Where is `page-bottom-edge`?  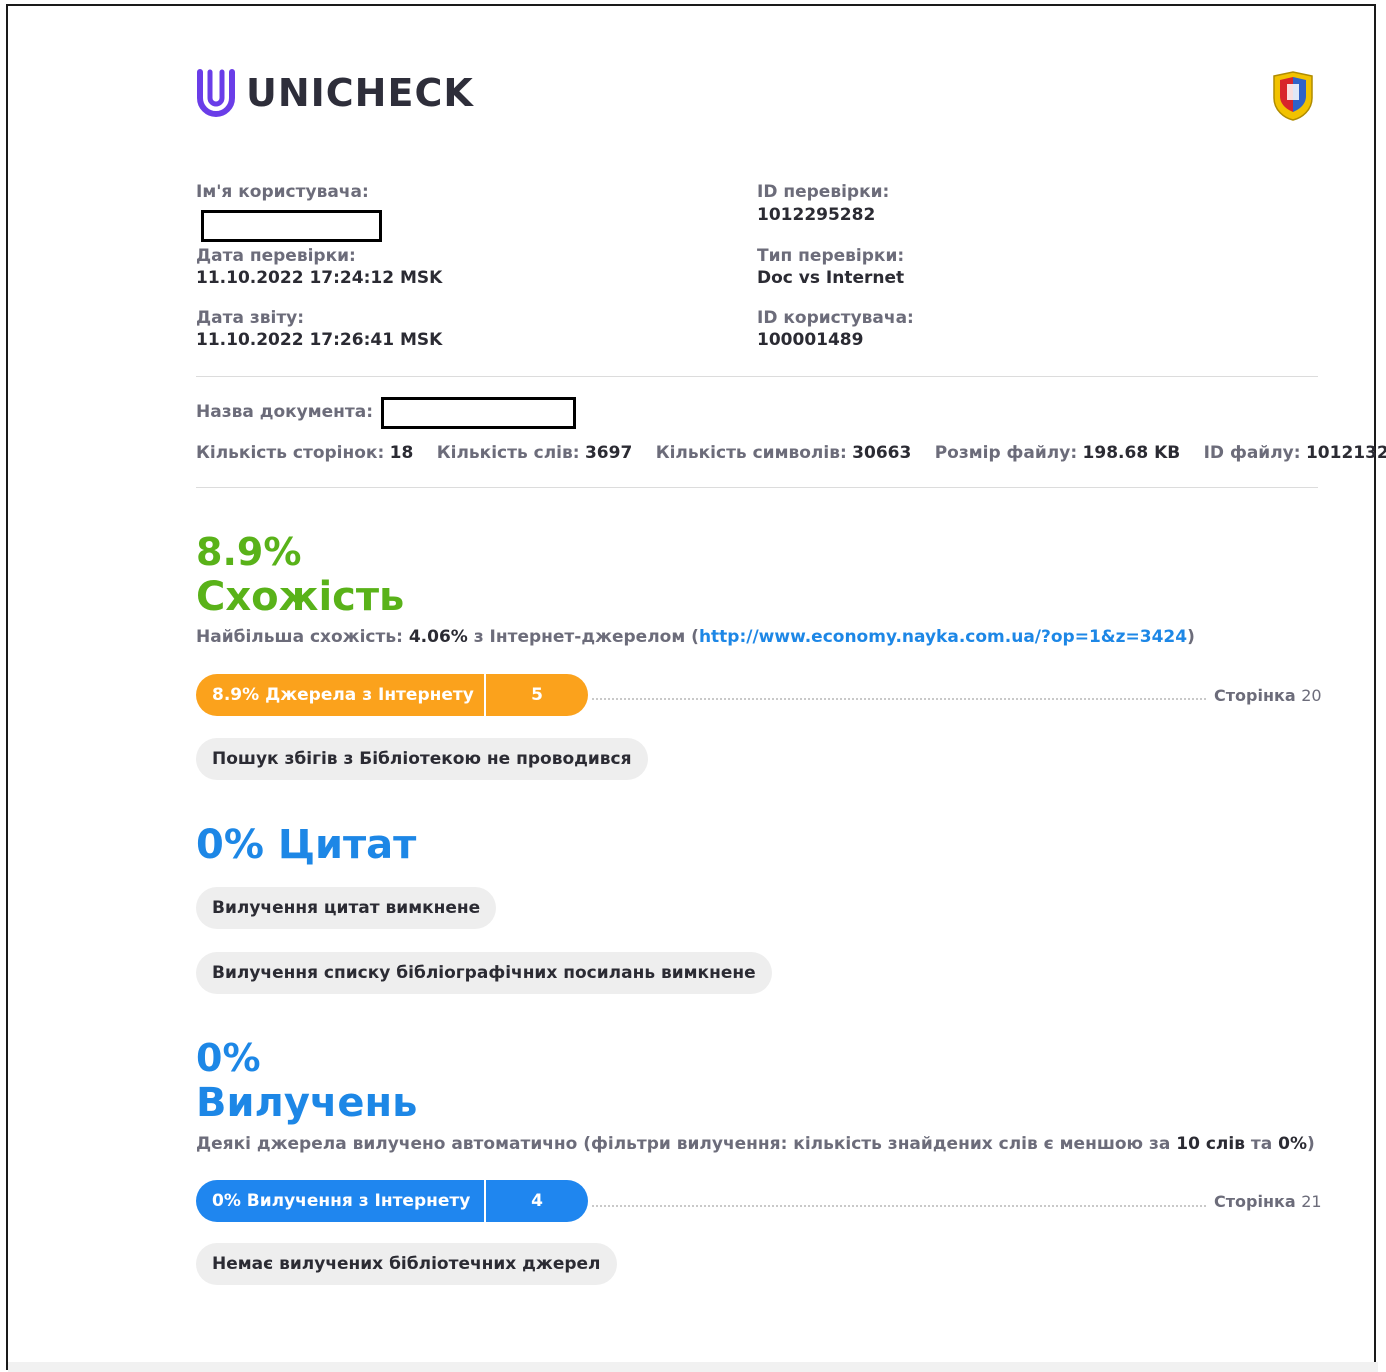
page-bottom-edge is located at coordinates (693, 1367).